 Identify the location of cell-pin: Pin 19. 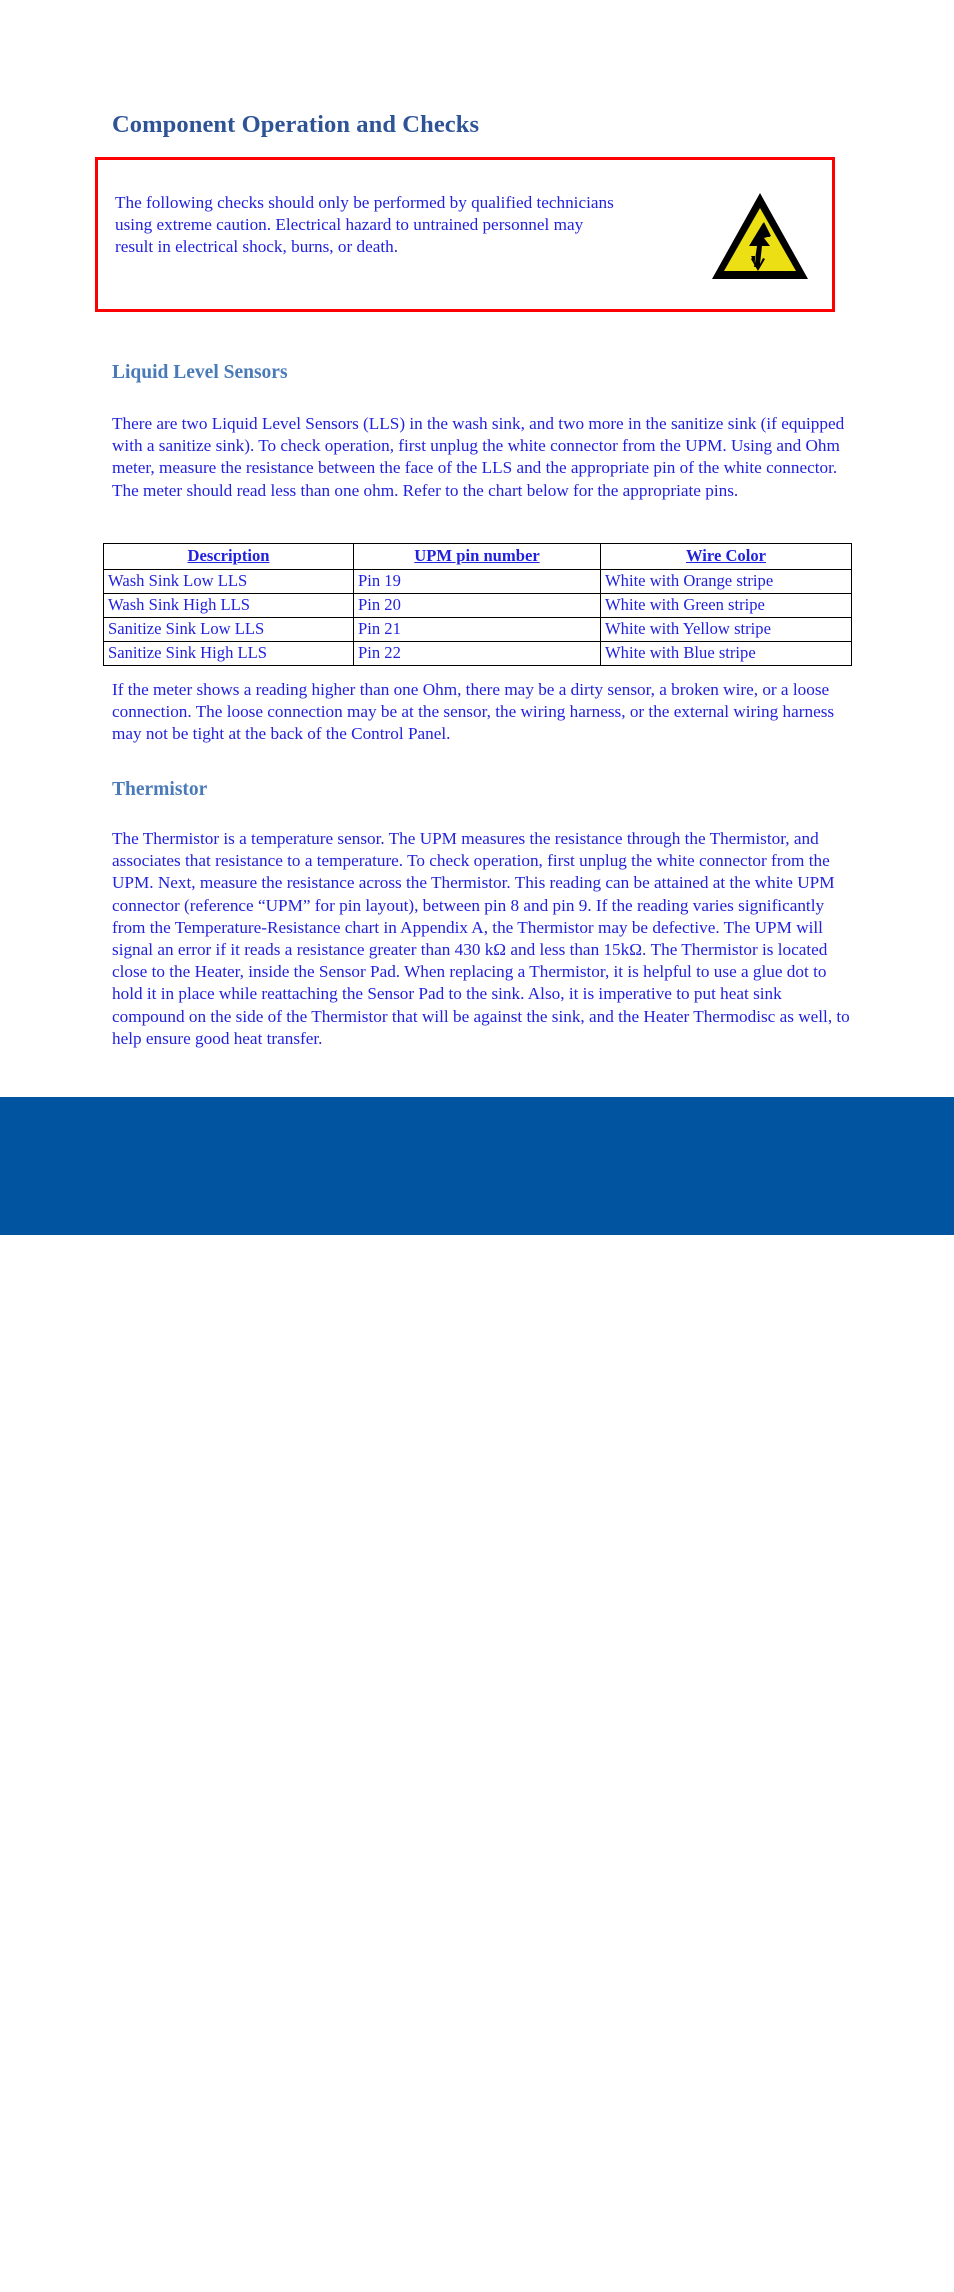
(477, 581).